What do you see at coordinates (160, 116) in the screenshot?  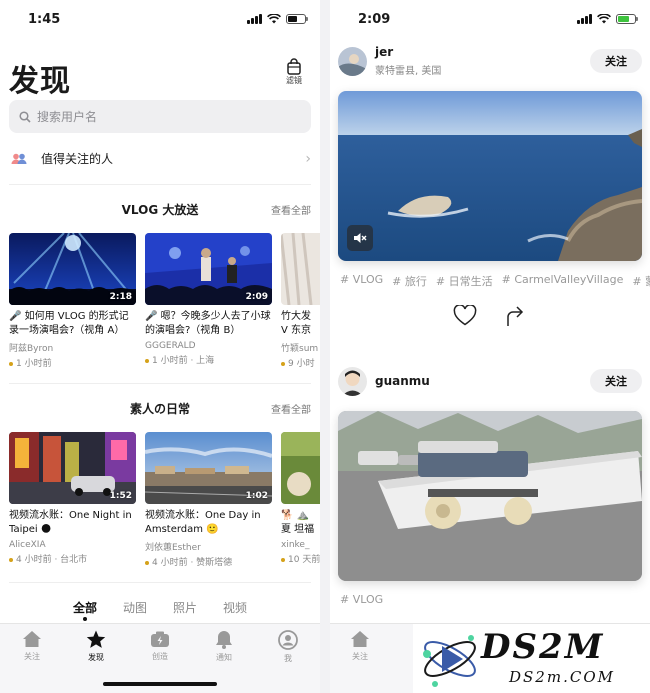 I see `search-input: 搜索用户名` at bounding box center [160, 116].